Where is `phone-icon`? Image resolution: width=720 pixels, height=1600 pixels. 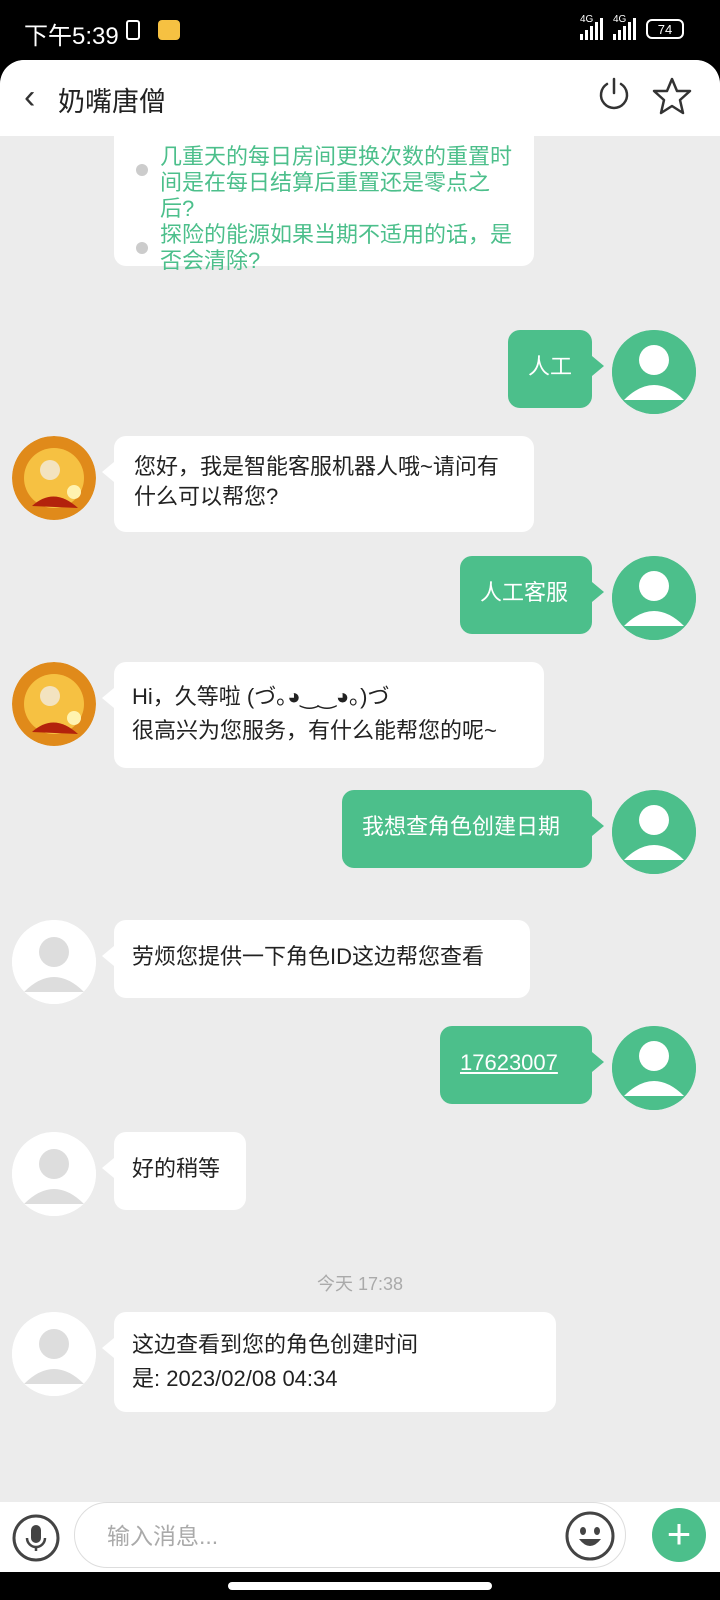 phone-icon is located at coordinates (133, 30).